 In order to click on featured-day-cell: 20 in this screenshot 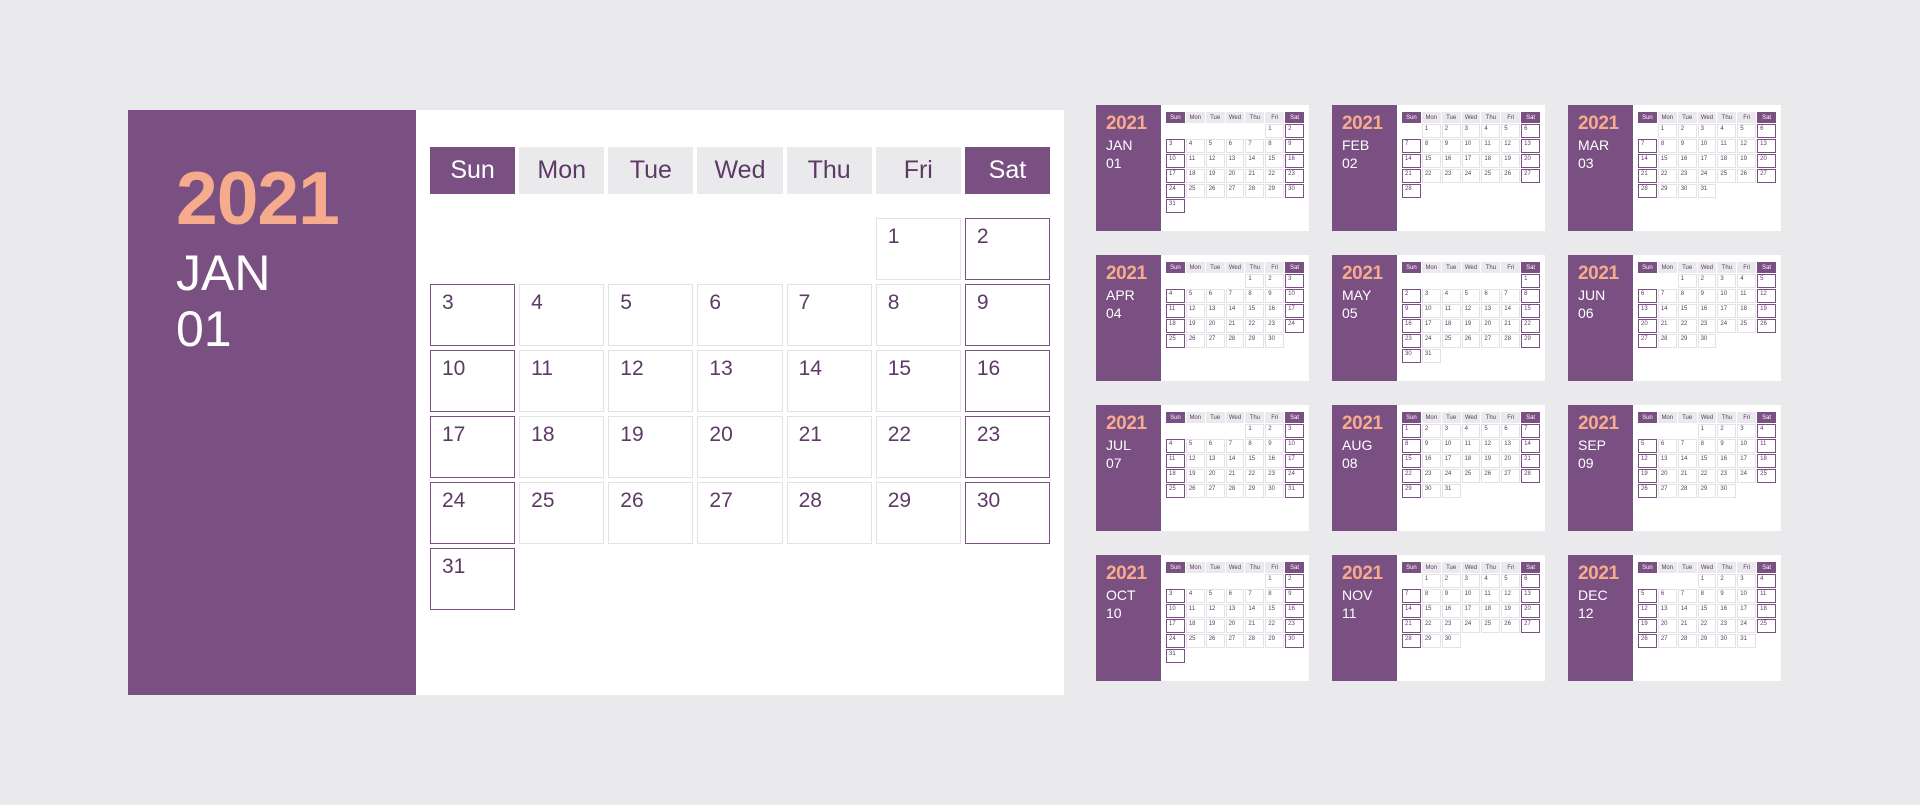, I will do `click(740, 447)`.